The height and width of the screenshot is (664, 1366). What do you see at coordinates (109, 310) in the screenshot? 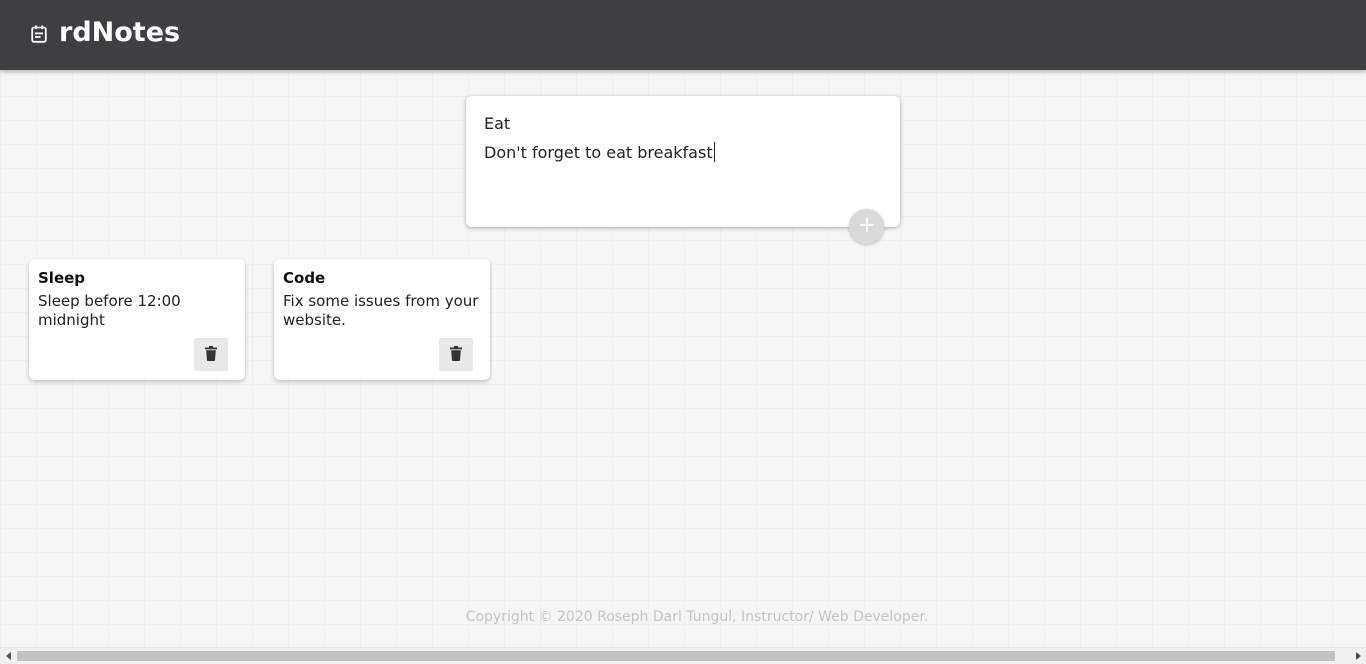
I see `note-content: Sleep before 12:00 midnight` at bounding box center [109, 310].